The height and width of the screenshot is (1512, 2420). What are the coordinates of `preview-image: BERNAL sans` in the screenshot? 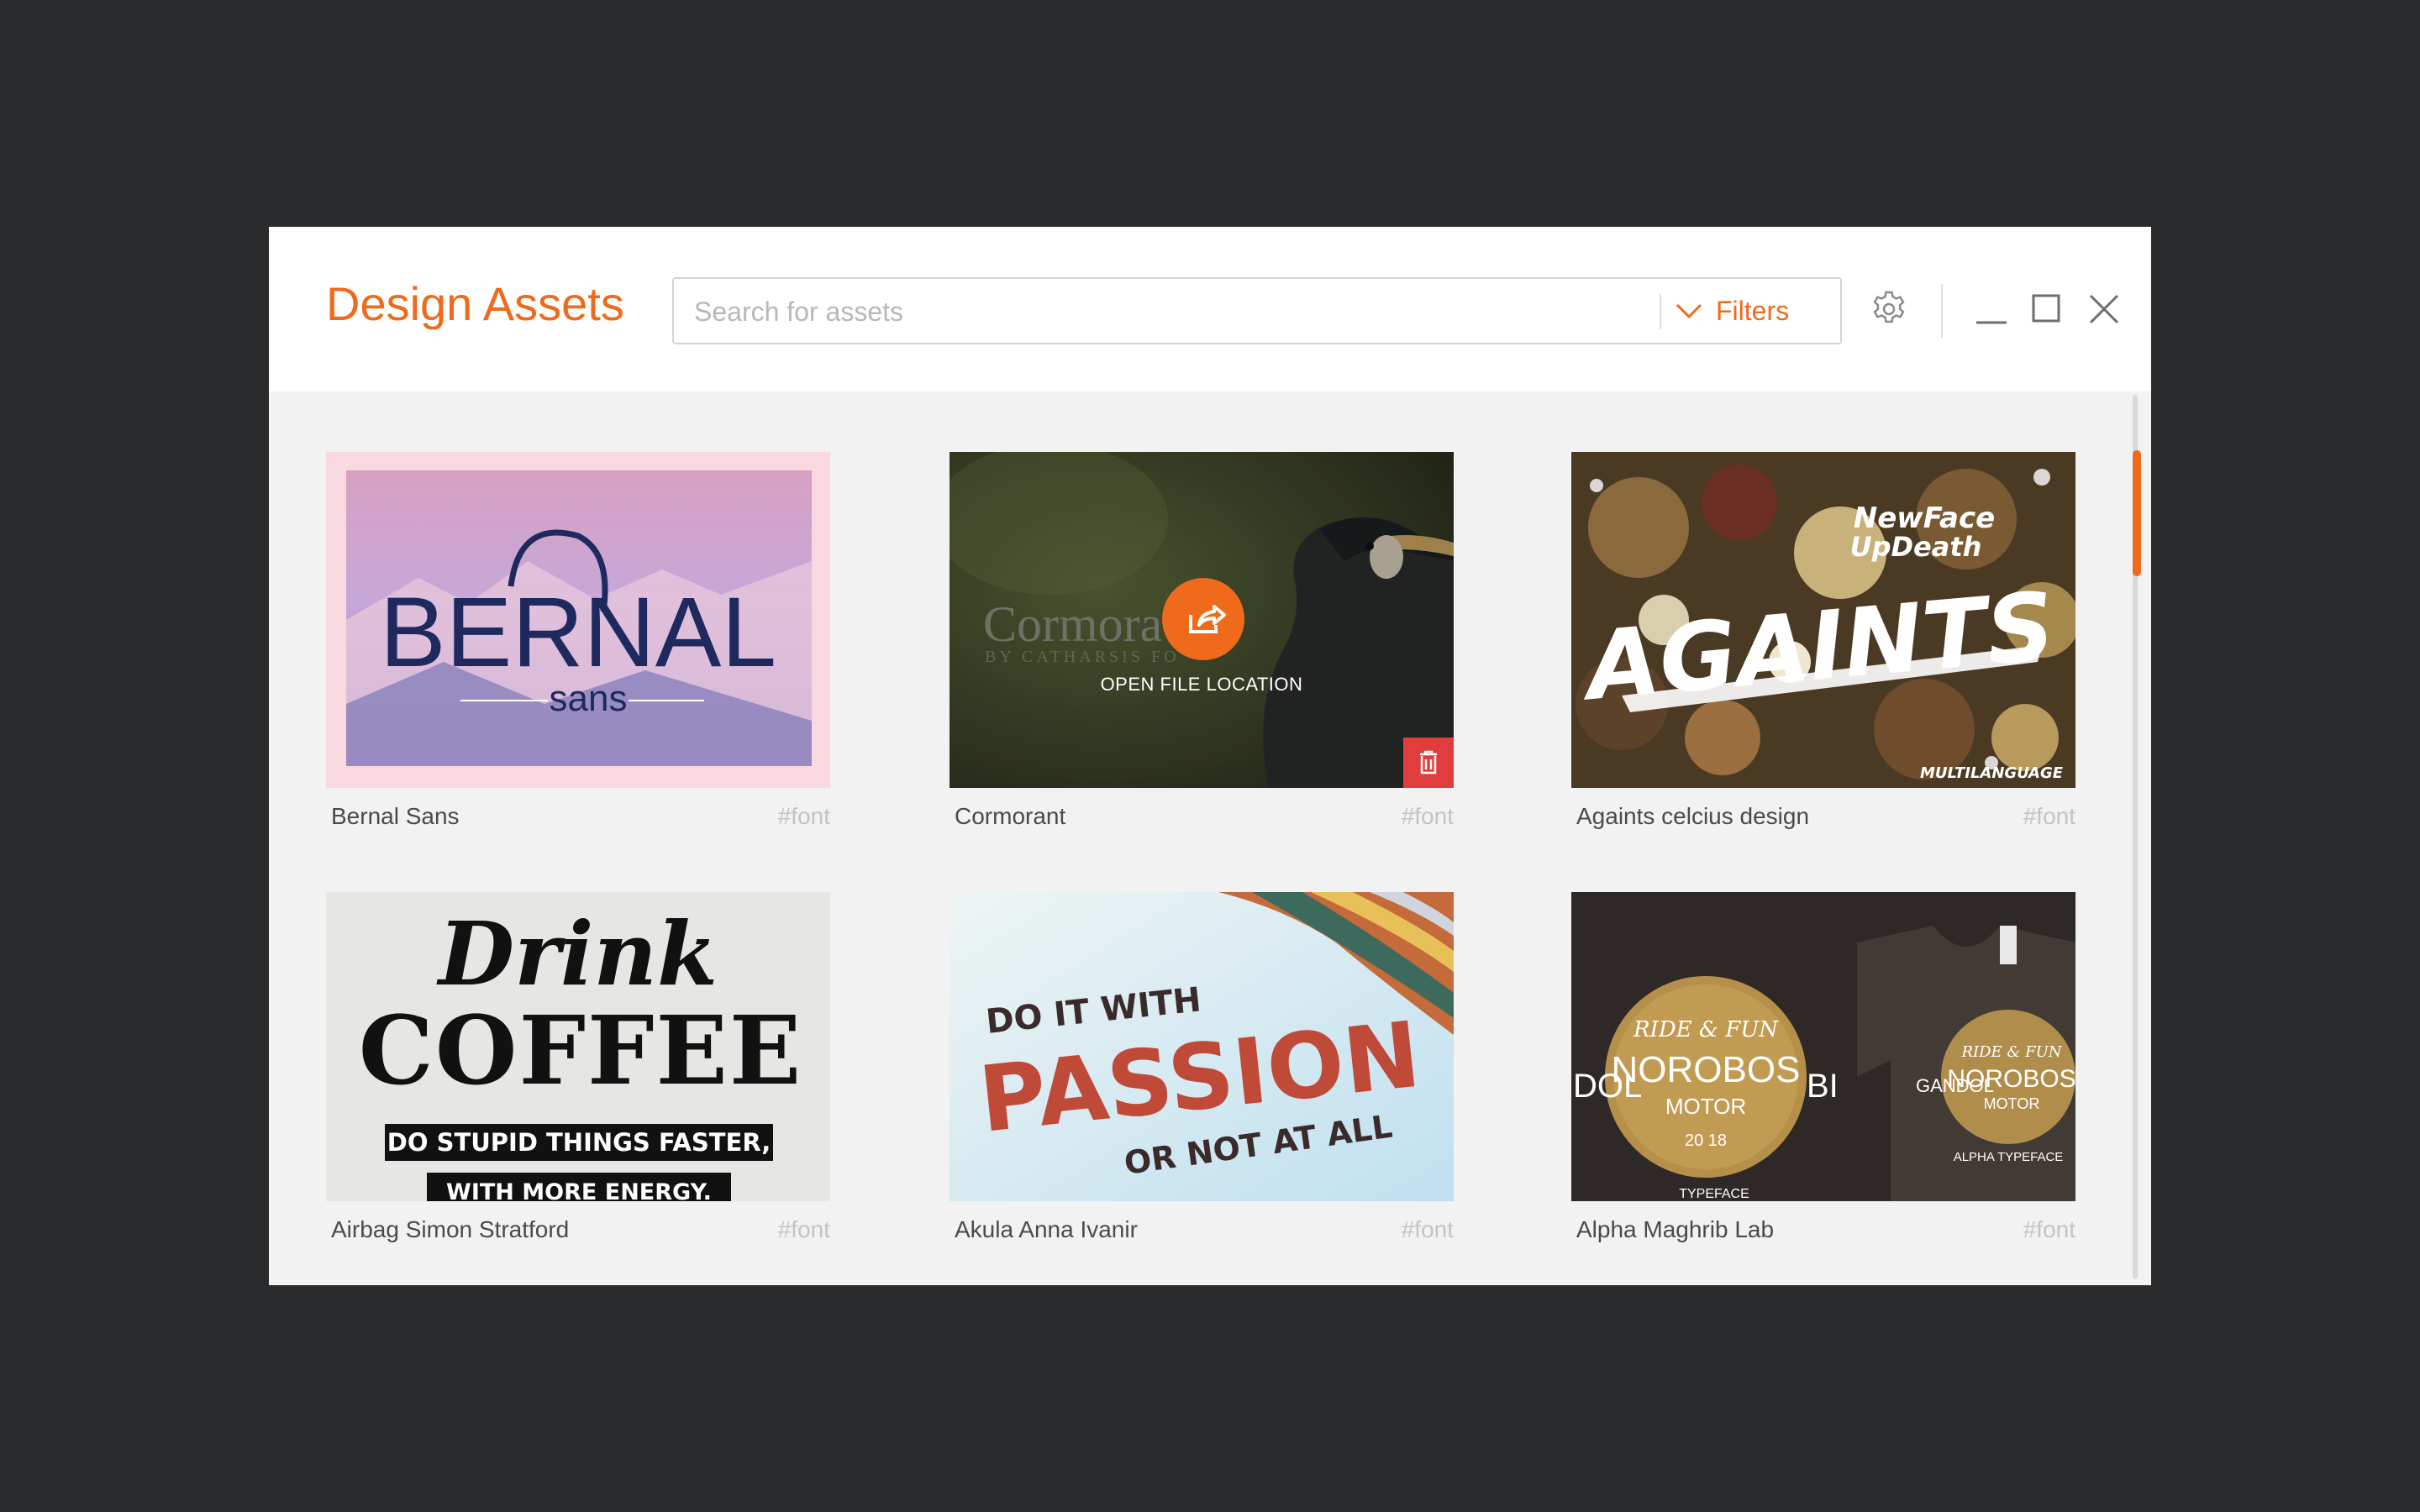 It's located at (578, 620).